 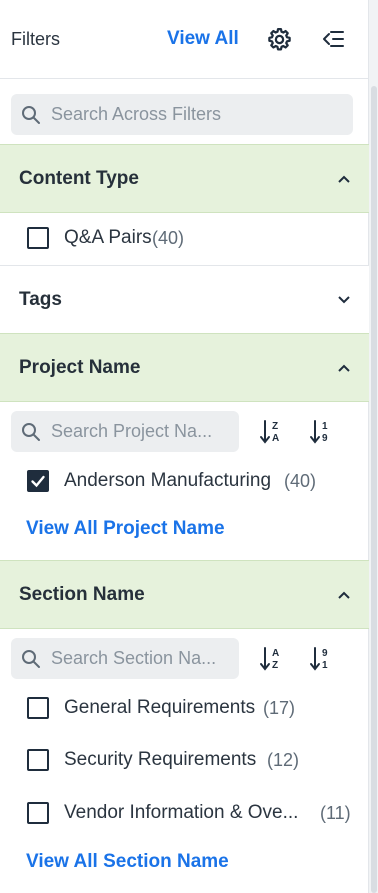 What do you see at coordinates (35, 39) in the screenshot?
I see `filters-title: Filters` at bounding box center [35, 39].